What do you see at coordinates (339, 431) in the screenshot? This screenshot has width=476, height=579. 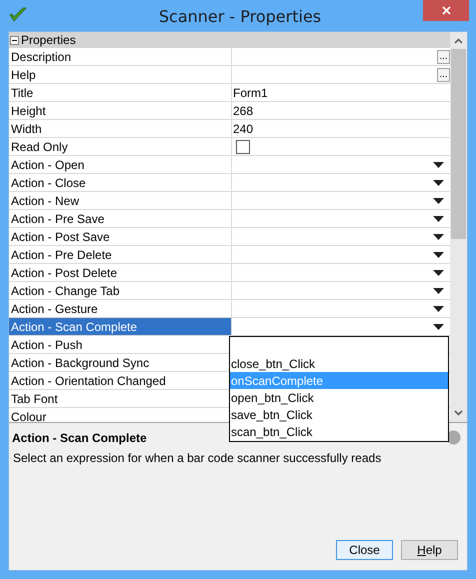 I see `dropdown-option: scan_btn_Click` at bounding box center [339, 431].